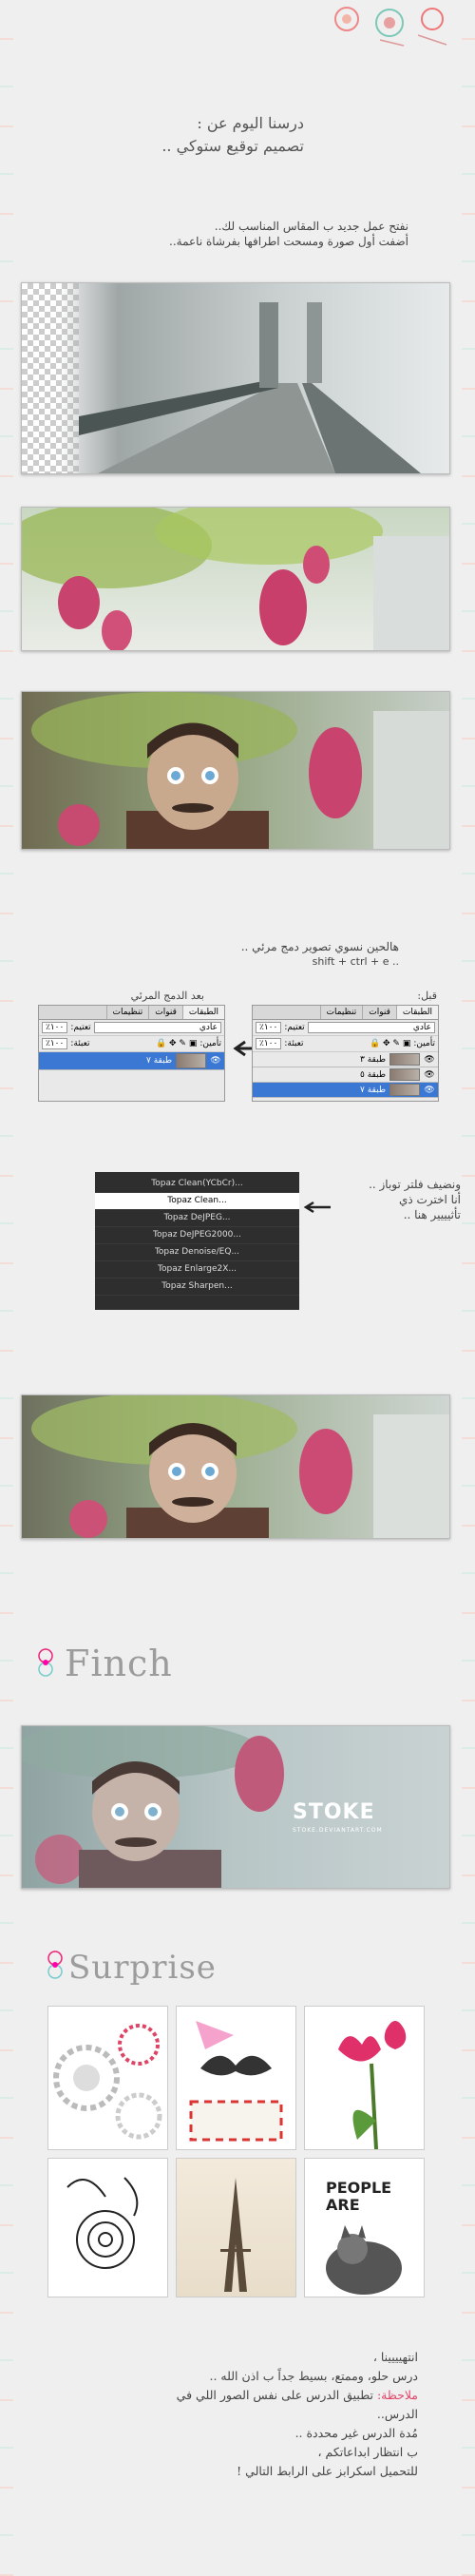 This screenshot has height=2576, width=475. I want to click on step2-line1: هالحين نسوي تصوير دمج مرئي .., so click(319, 947).